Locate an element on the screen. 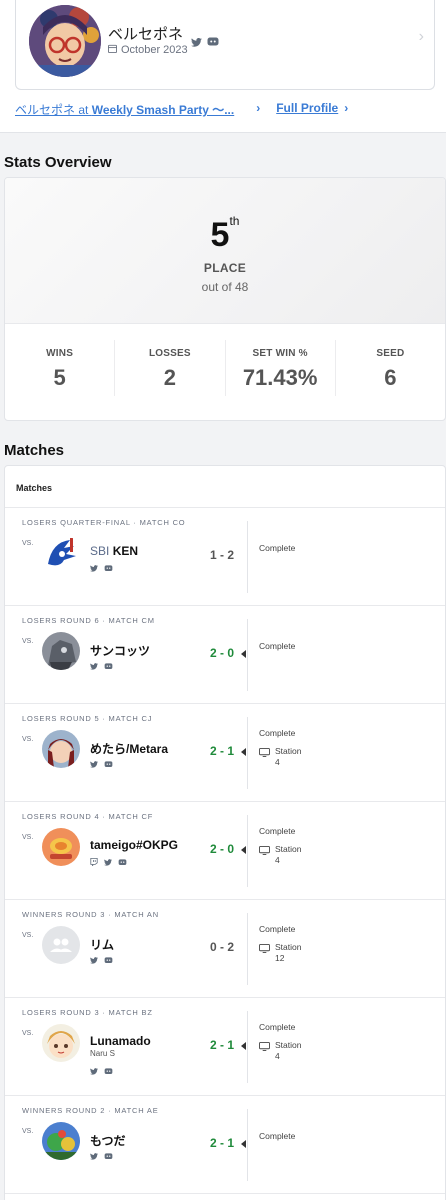 This screenshot has width=446, height=1200. place-value: 5 is located at coordinates (220, 235).